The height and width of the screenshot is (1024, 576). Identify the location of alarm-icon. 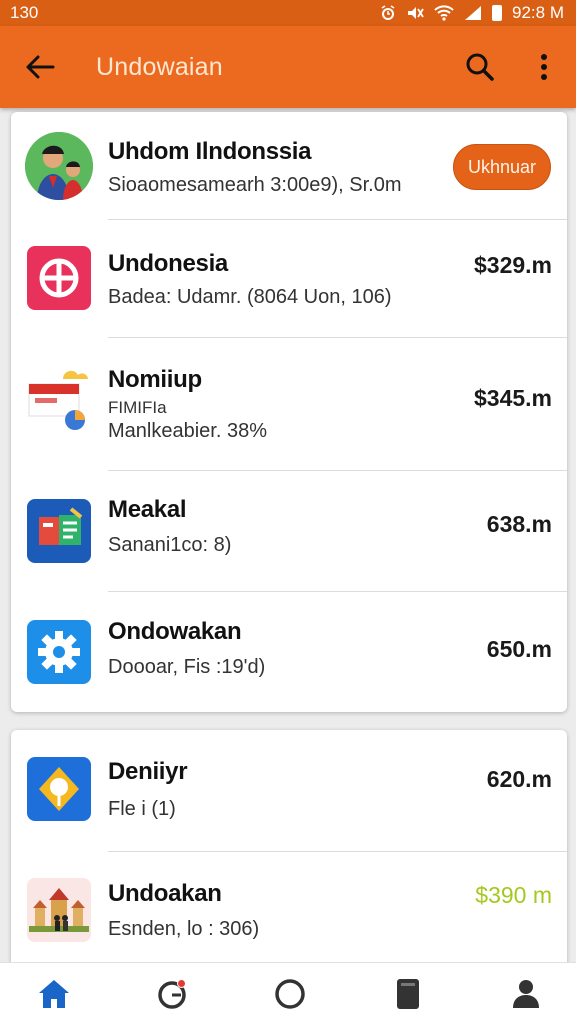
(388, 12).